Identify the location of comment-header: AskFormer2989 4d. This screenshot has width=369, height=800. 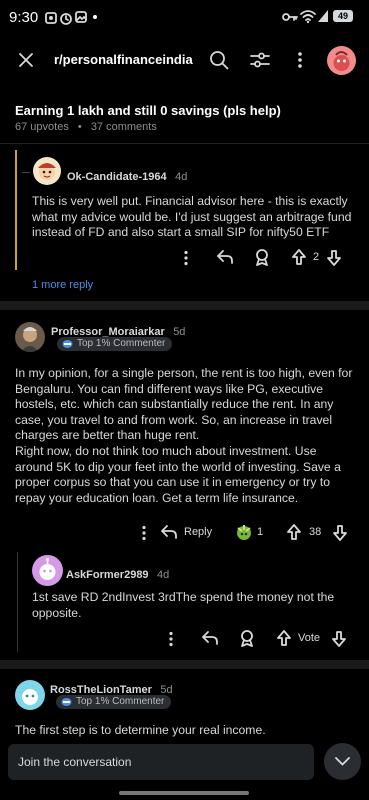
(117, 574).